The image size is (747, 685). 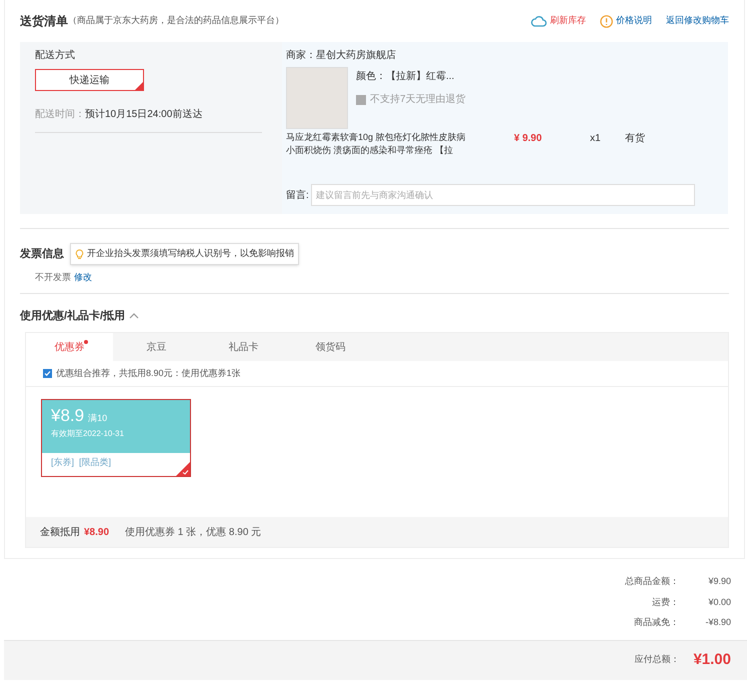 I want to click on product-photo-placeholder, so click(x=317, y=98).